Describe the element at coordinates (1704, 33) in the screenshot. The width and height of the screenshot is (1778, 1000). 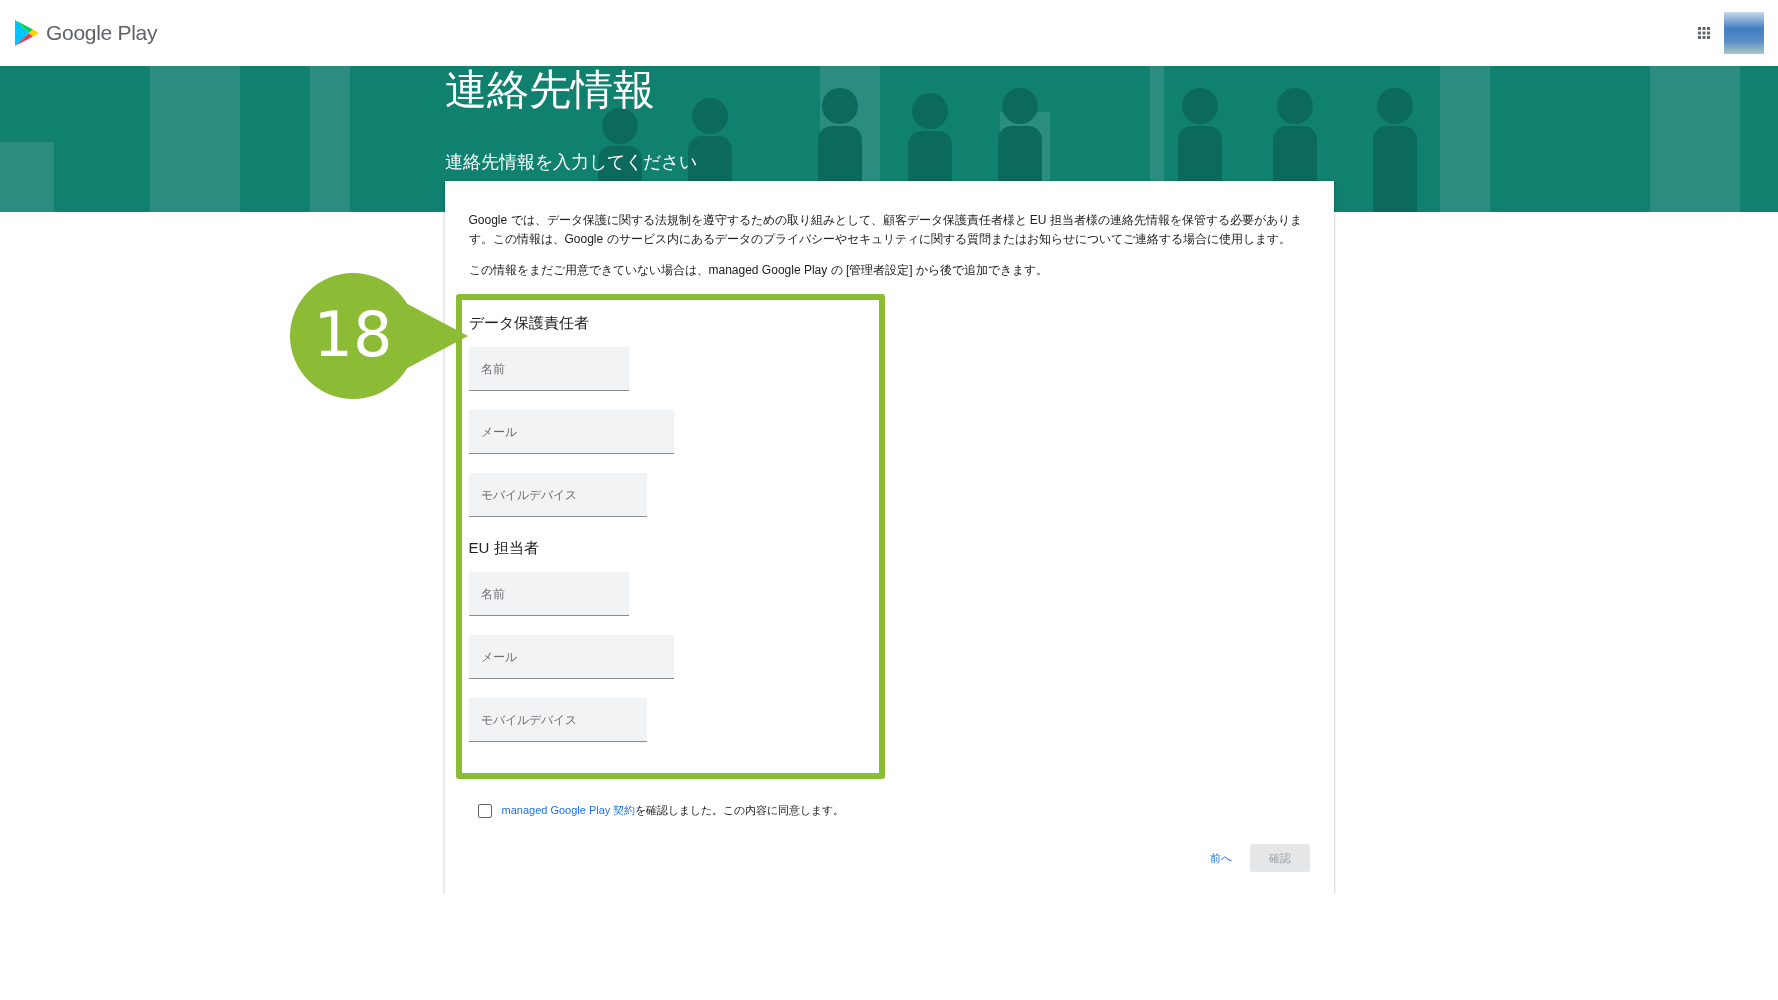
I see `apps-grid-icon` at that location.